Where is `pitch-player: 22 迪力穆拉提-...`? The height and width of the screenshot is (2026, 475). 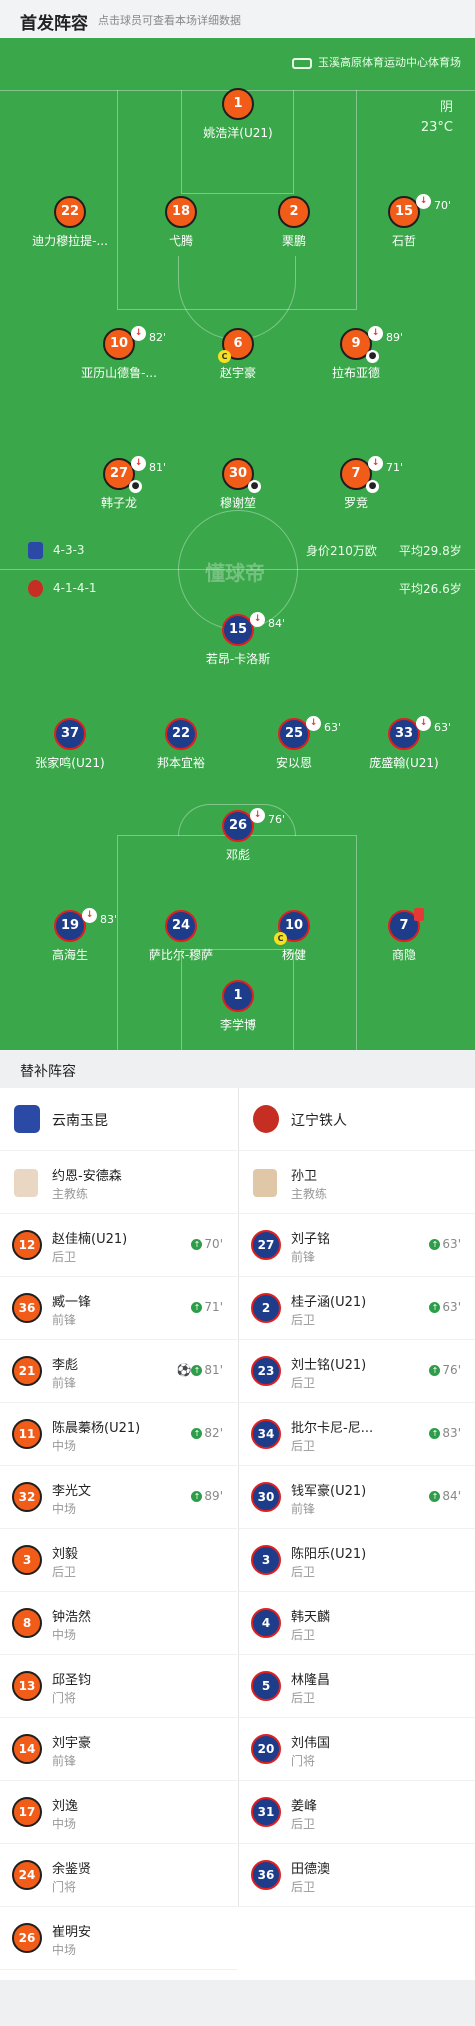 pitch-player: 22 迪力穆拉提-... is located at coordinates (70, 222).